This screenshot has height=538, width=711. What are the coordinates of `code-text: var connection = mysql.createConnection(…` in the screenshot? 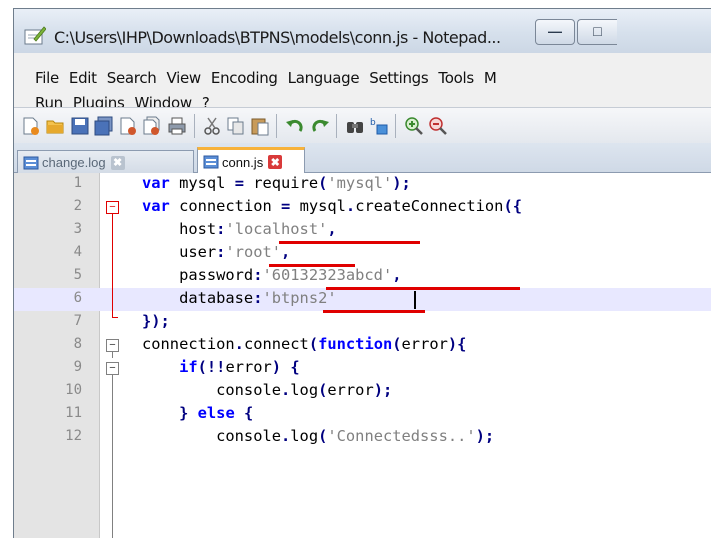 It's located at (332, 206).